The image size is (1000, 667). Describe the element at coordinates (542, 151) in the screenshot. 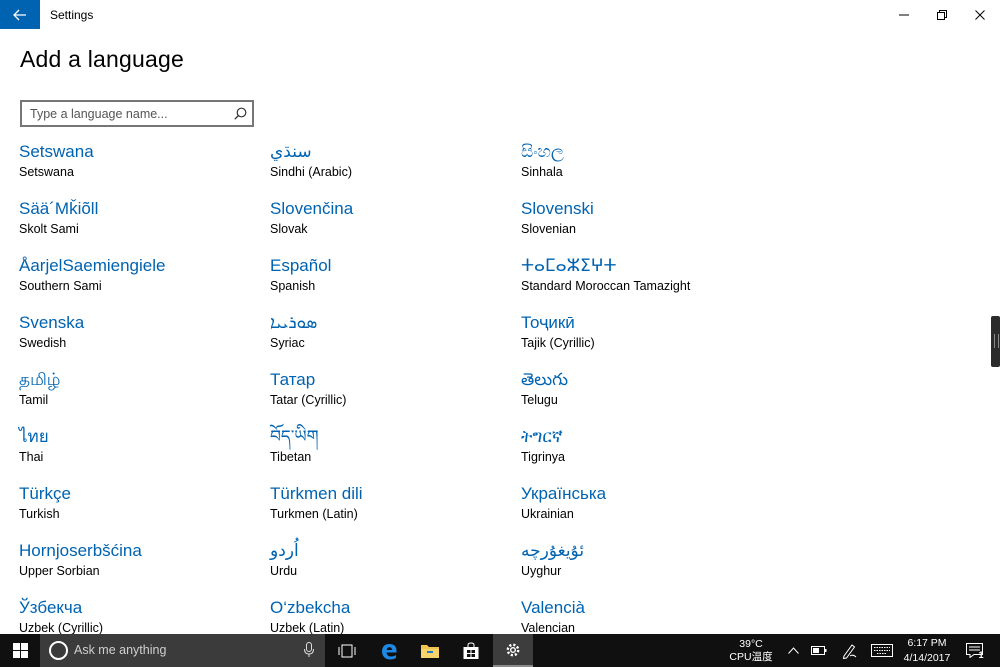

I see `language-native-name: සිංහල` at that location.